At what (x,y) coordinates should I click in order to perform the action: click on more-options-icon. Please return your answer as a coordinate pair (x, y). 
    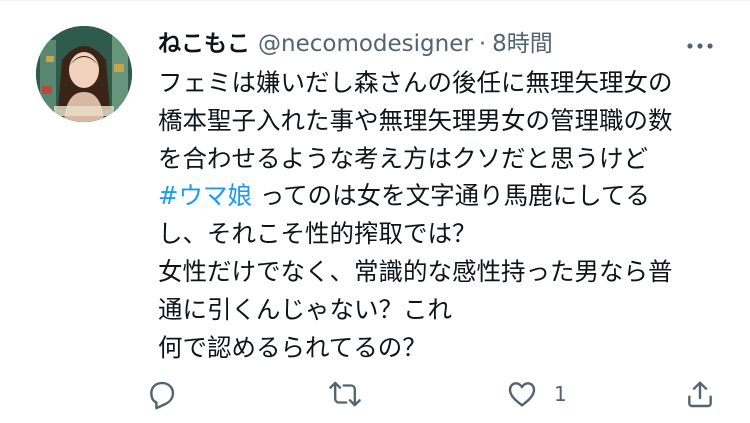
    Looking at the image, I should click on (700, 46).